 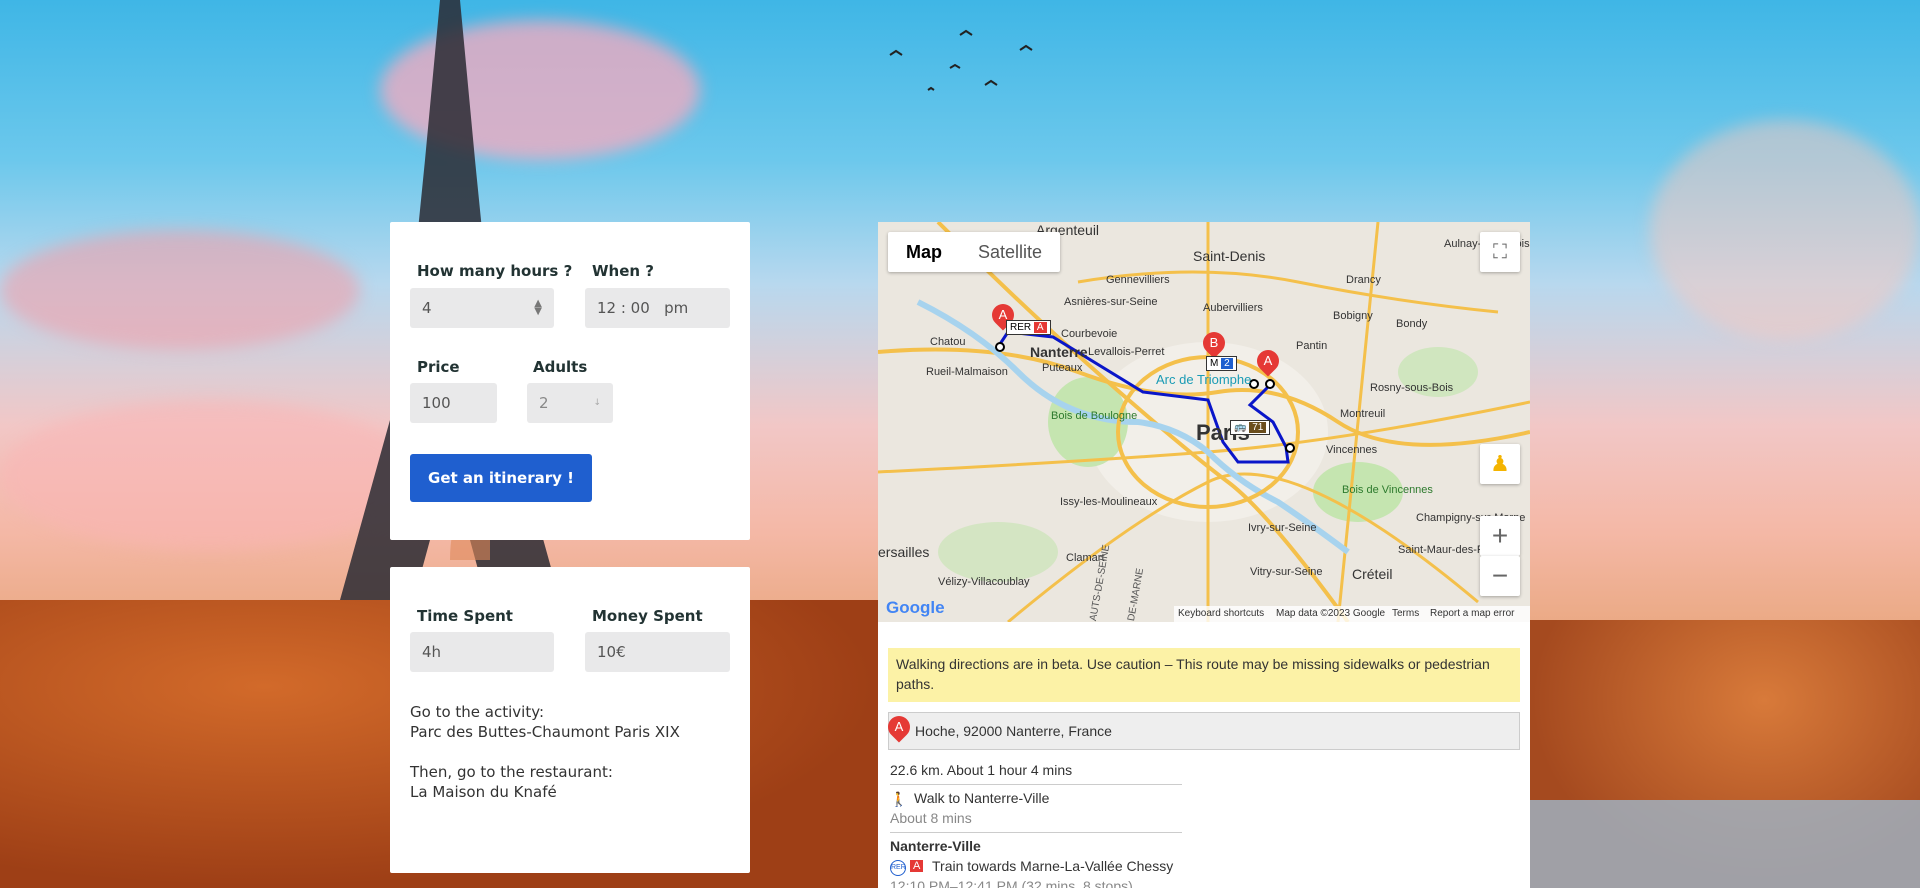 What do you see at coordinates (538, 308) in the screenshot?
I see `stepper-icon: ▲ ▼` at bounding box center [538, 308].